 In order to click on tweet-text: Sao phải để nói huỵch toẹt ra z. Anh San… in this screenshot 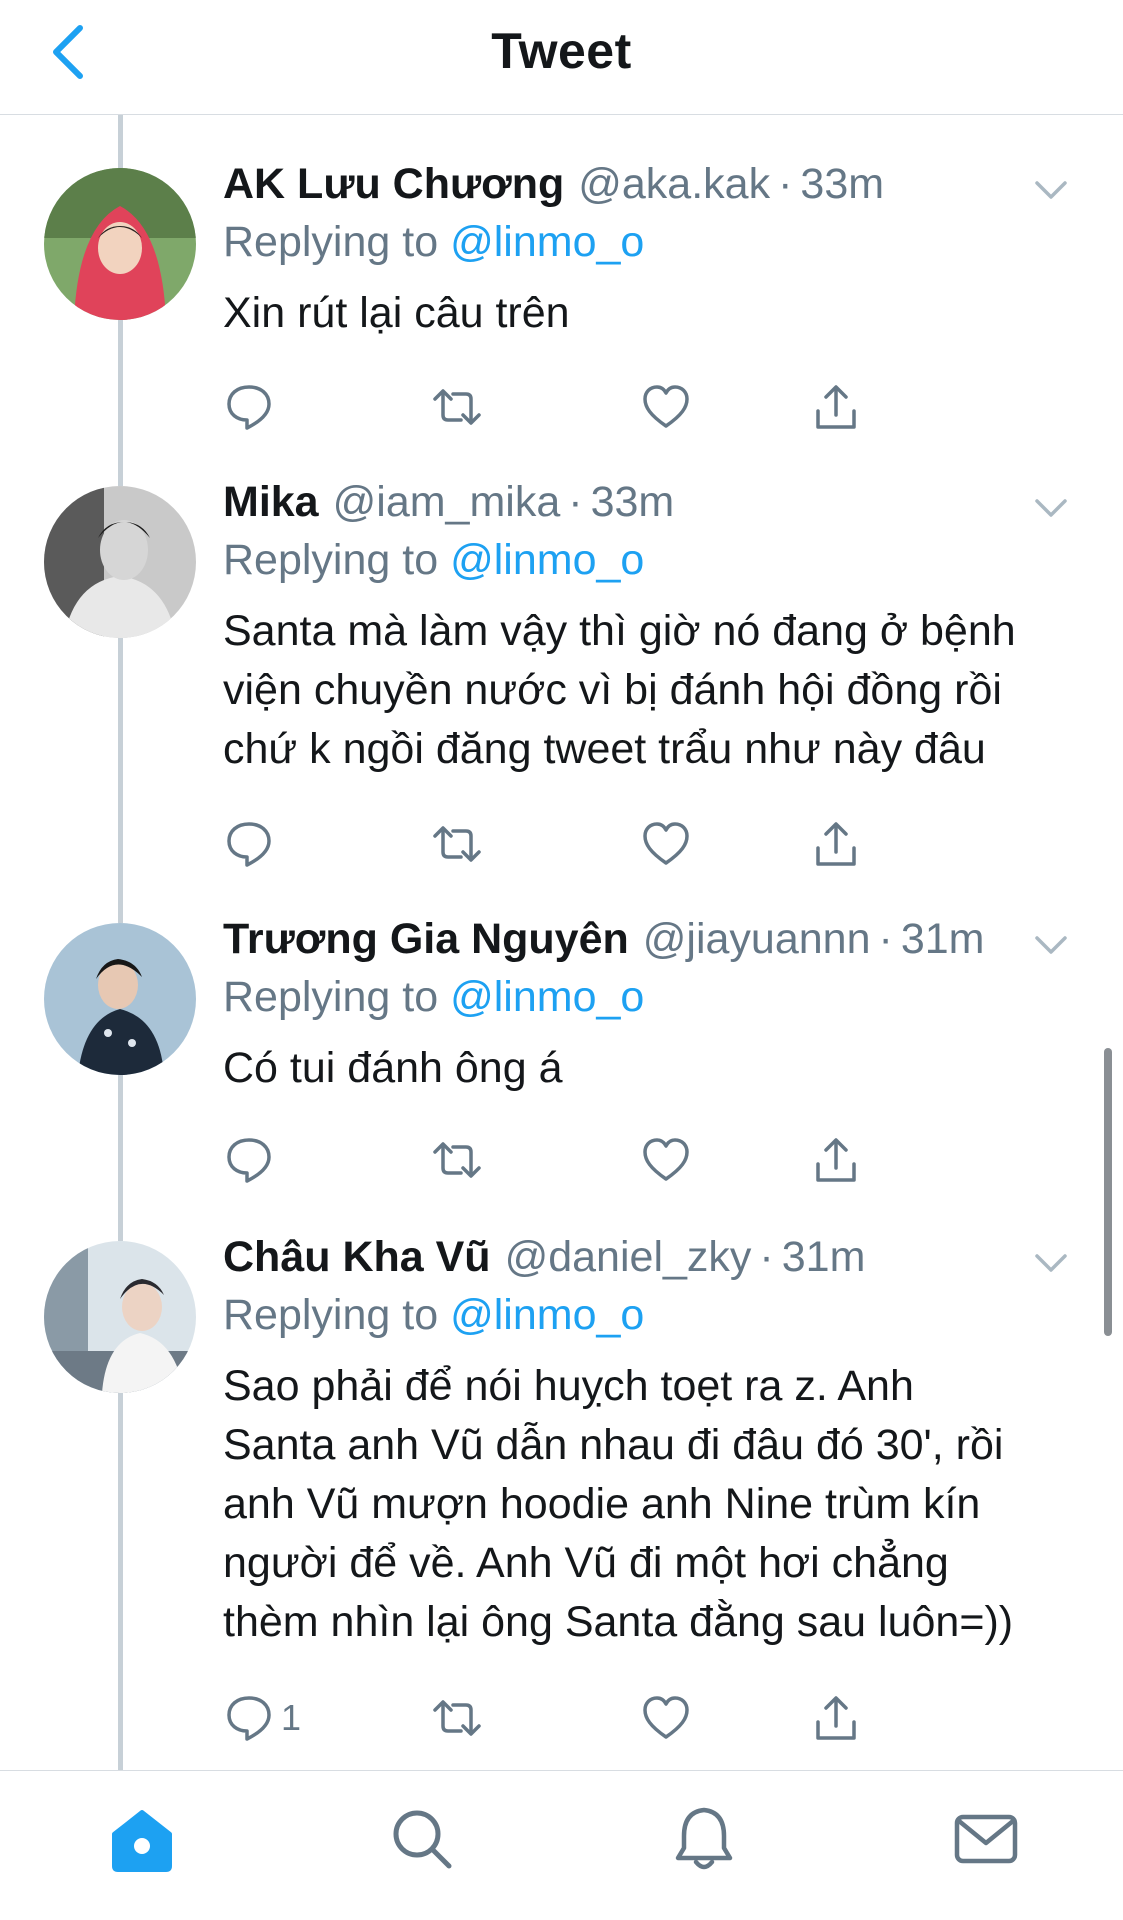, I will do `click(653, 1504)`.